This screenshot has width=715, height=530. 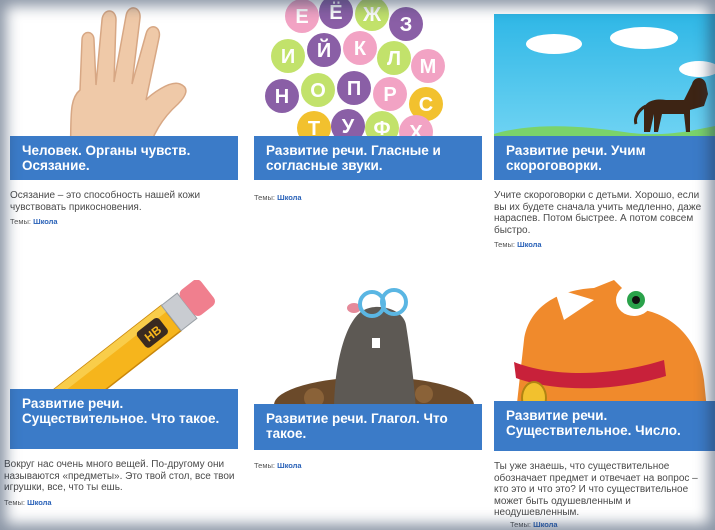 What do you see at coordinates (360, 49) in the screenshot?
I see `letter-glyph: К` at bounding box center [360, 49].